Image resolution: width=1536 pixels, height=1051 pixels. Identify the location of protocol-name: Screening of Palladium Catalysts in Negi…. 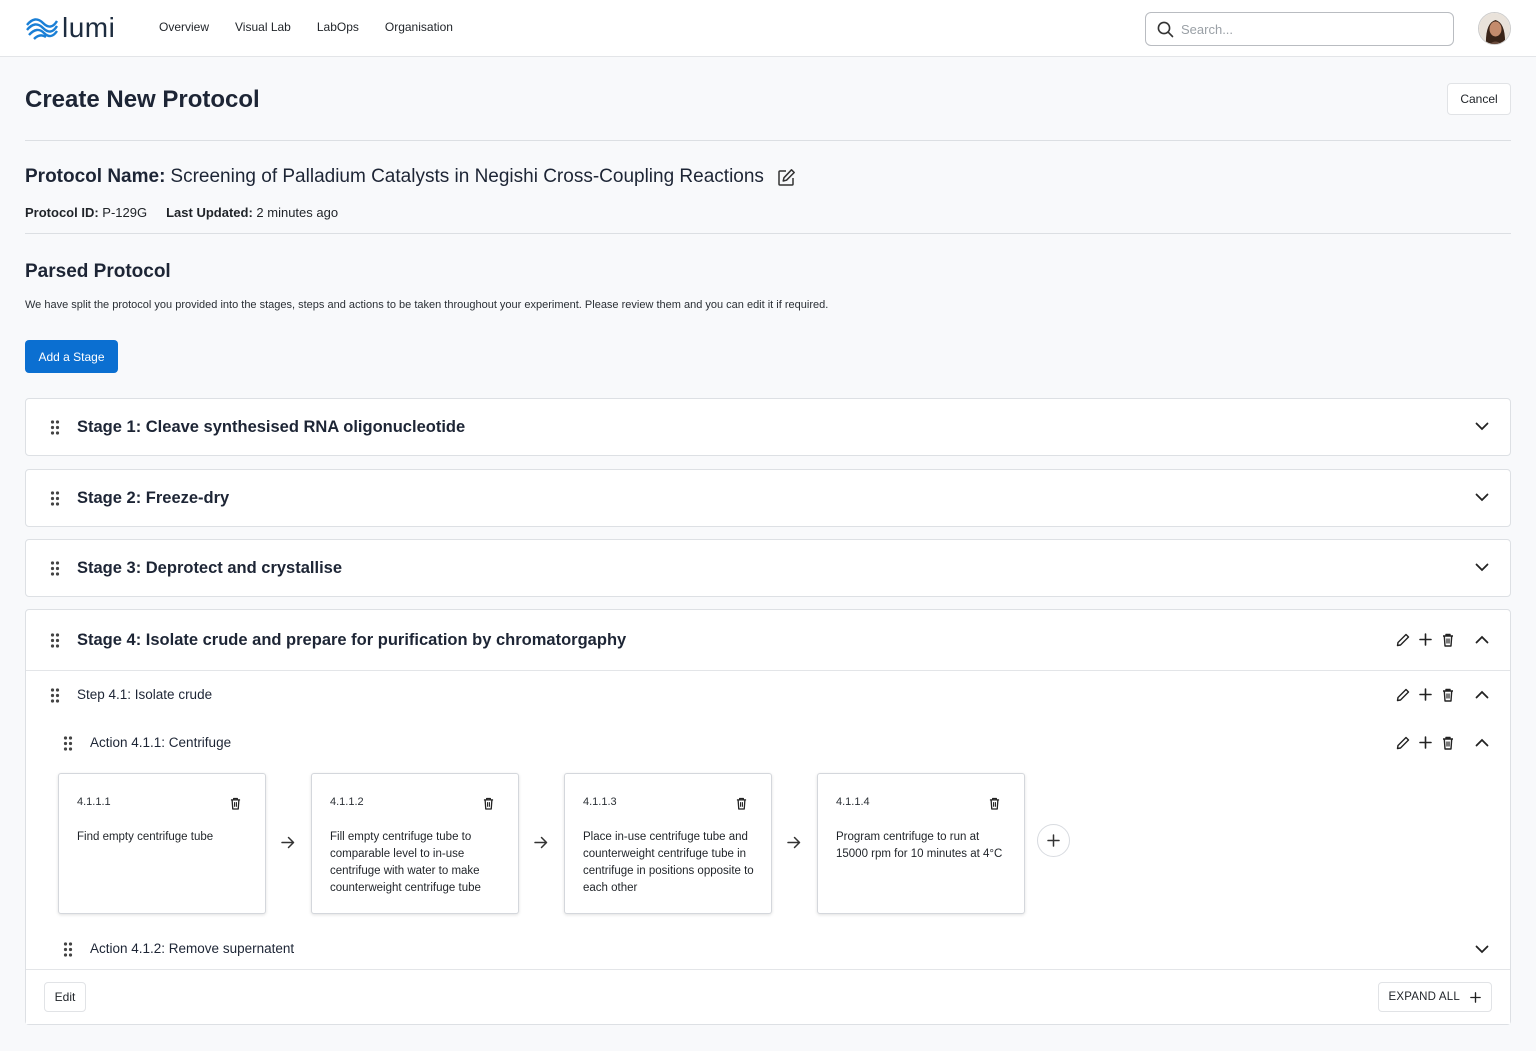
(467, 176).